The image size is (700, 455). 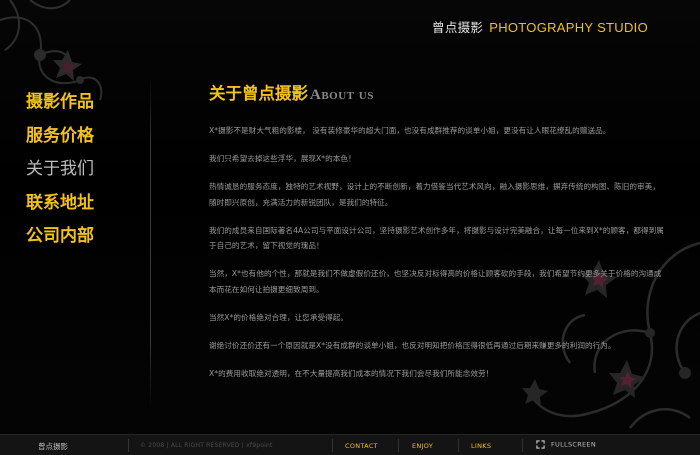 I want to click on brand-name-en: PHOTOGRAPHY STUDIO, so click(x=568, y=27).